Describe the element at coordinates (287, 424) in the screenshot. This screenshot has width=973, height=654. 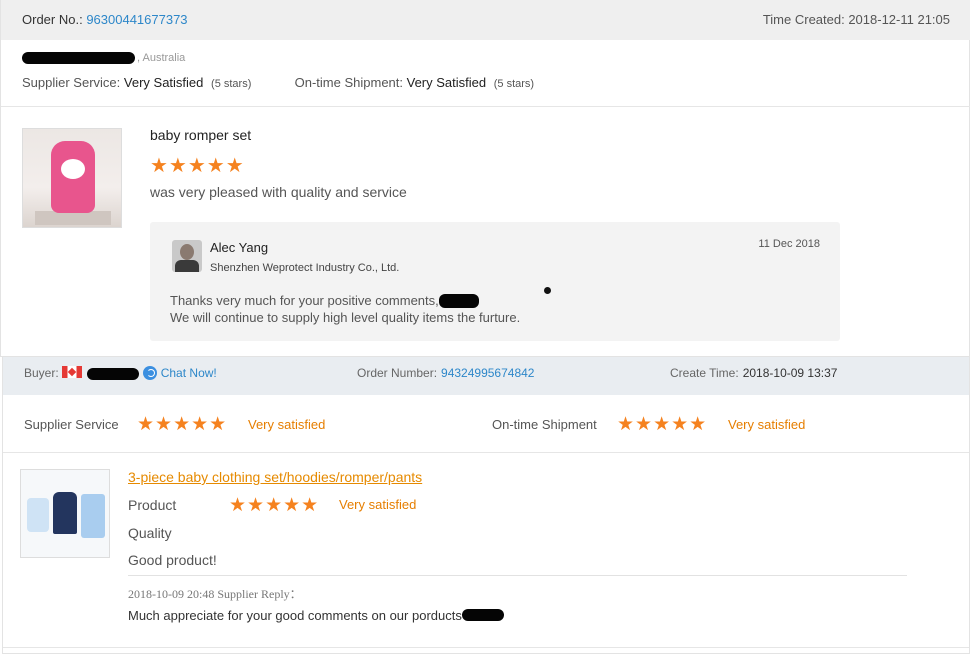
I see `supplier-service-value: Very satisfied` at that location.